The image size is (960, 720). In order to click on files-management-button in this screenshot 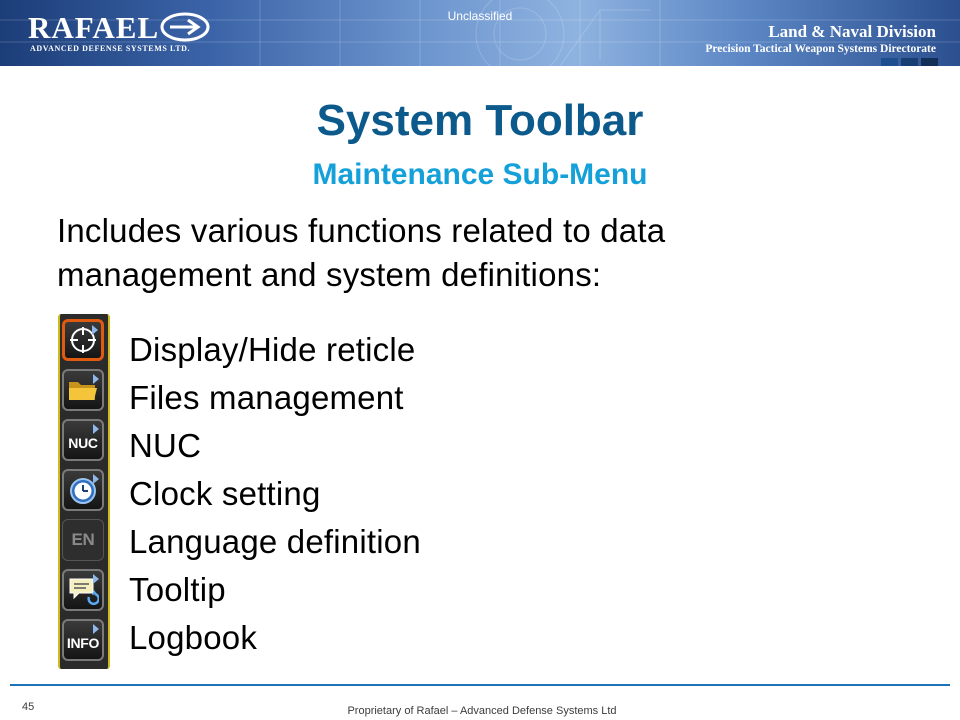, I will do `click(83, 390)`.